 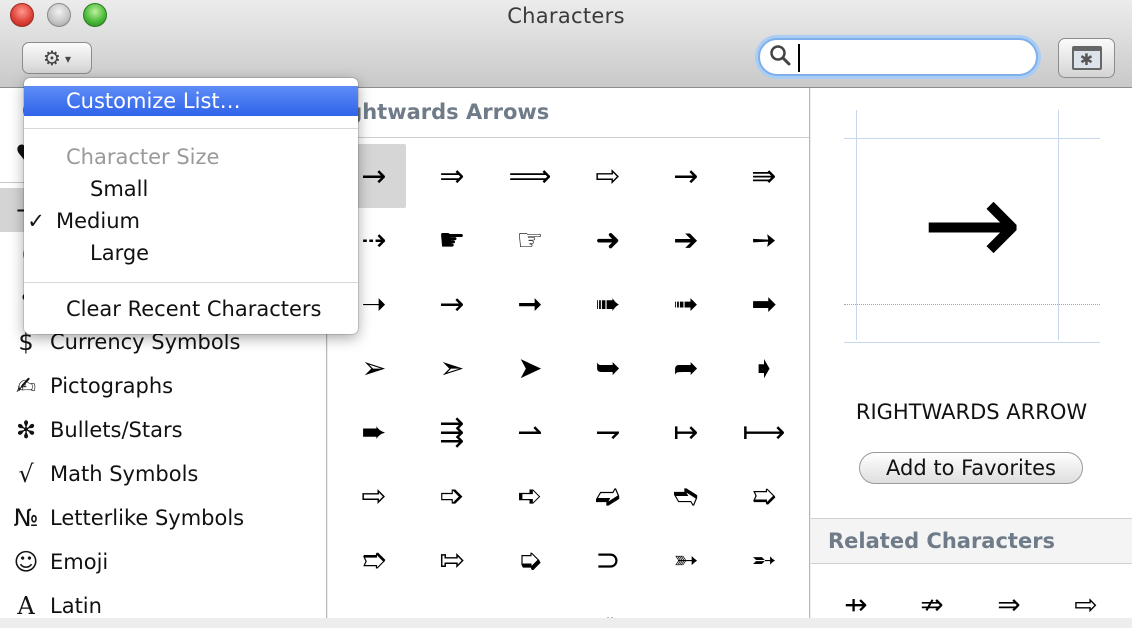 I want to click on sidebar-item-math-symbols: √ Math Symbols, so click(x=163, y=474).